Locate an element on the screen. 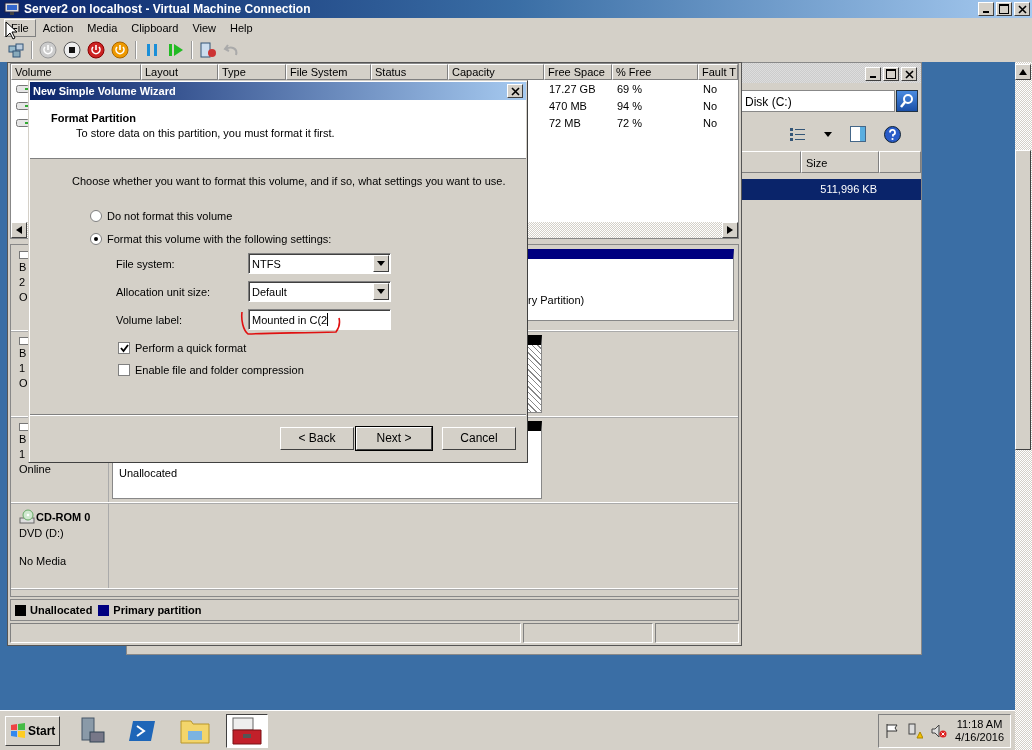  legend-label: Primary partition is located at coordinates (157, 610).